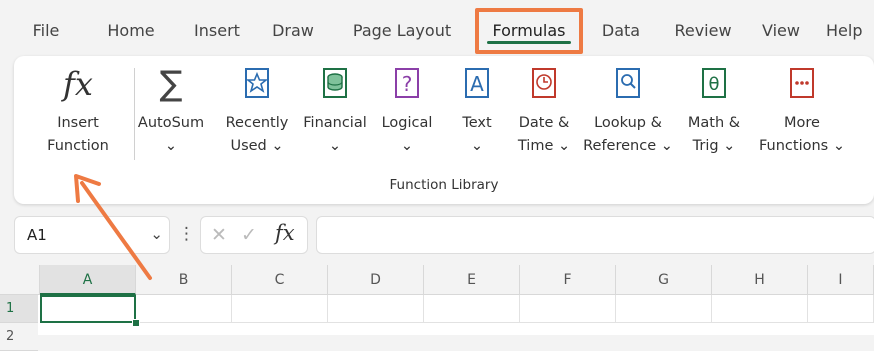 Image resolution: width=874 pixels, height=351 pixels. What do you see at coordinates (444, 185) in the screenshot?
I see `function-library-group-label: Function Library` at bounding box center [444, 185].